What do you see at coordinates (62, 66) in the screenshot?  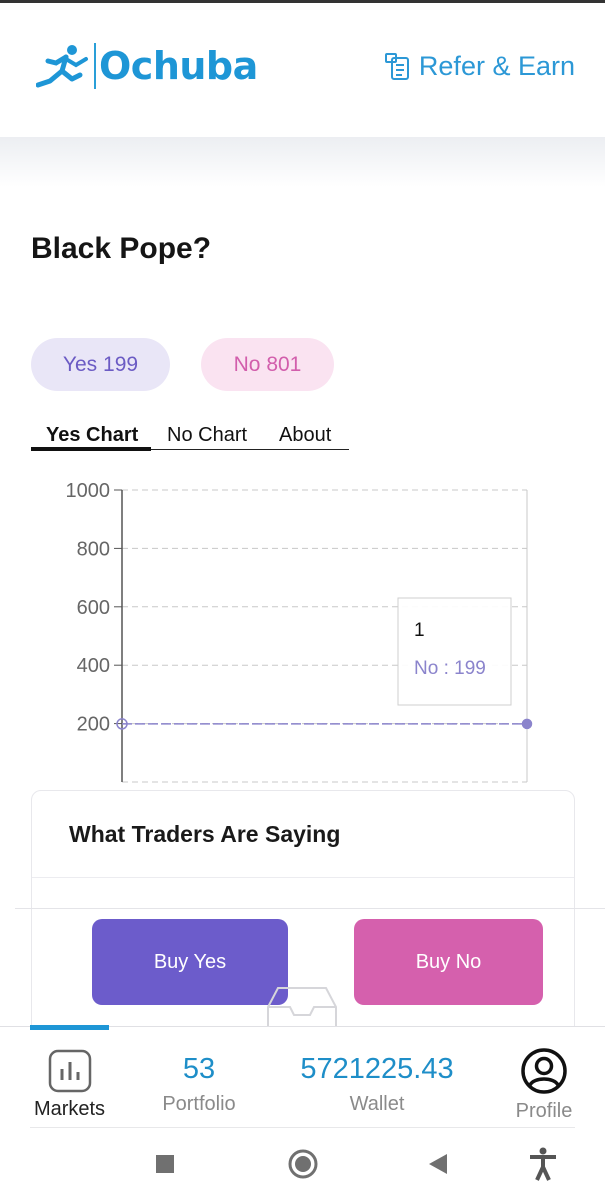 I see `runner-logo-icon` at bounding box center [62, 66].